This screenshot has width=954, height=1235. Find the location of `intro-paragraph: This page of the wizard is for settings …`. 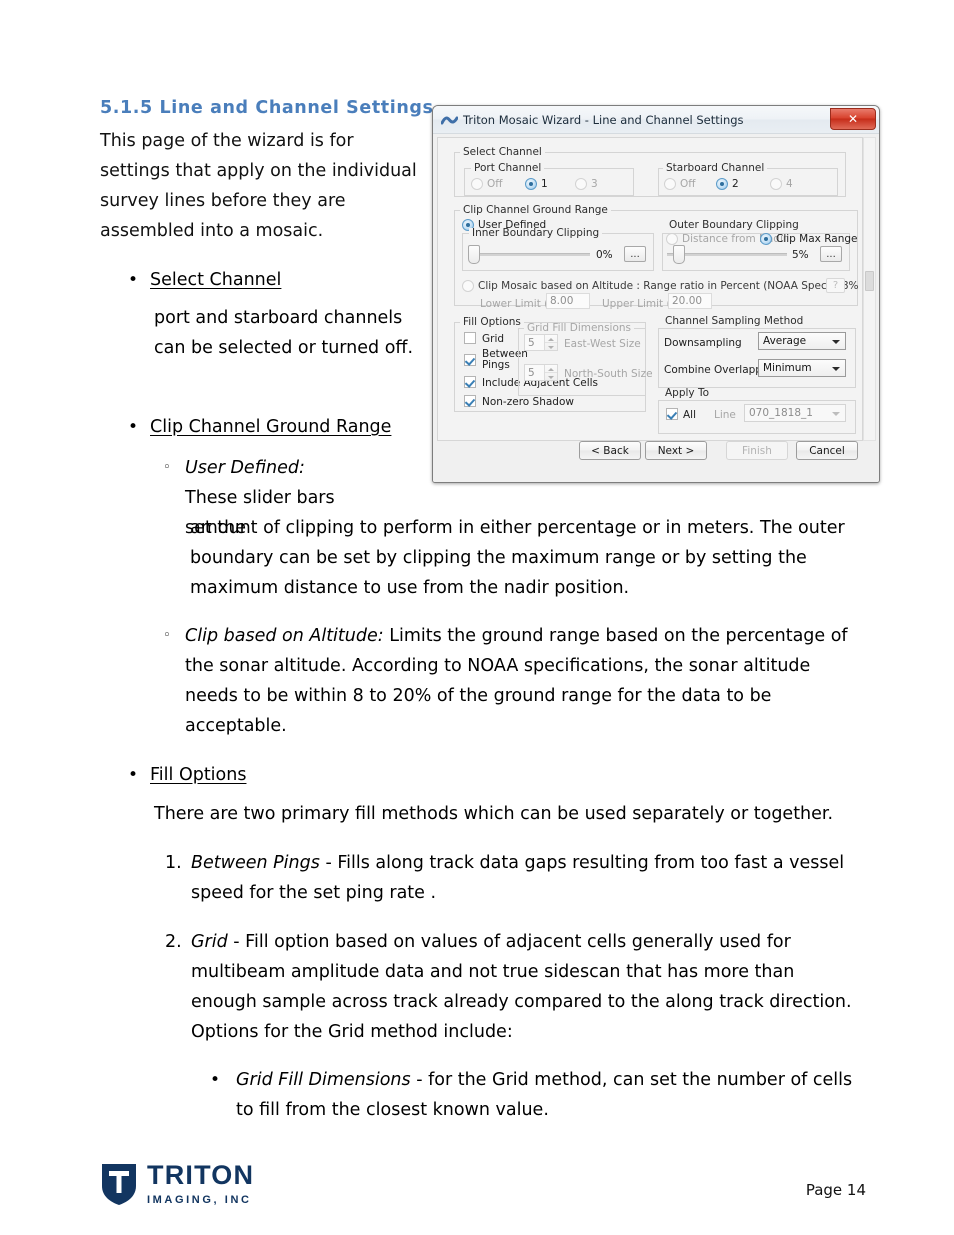

intro-paragraph: This page of the wizard is for settings … is located at coordinates (258, 186).